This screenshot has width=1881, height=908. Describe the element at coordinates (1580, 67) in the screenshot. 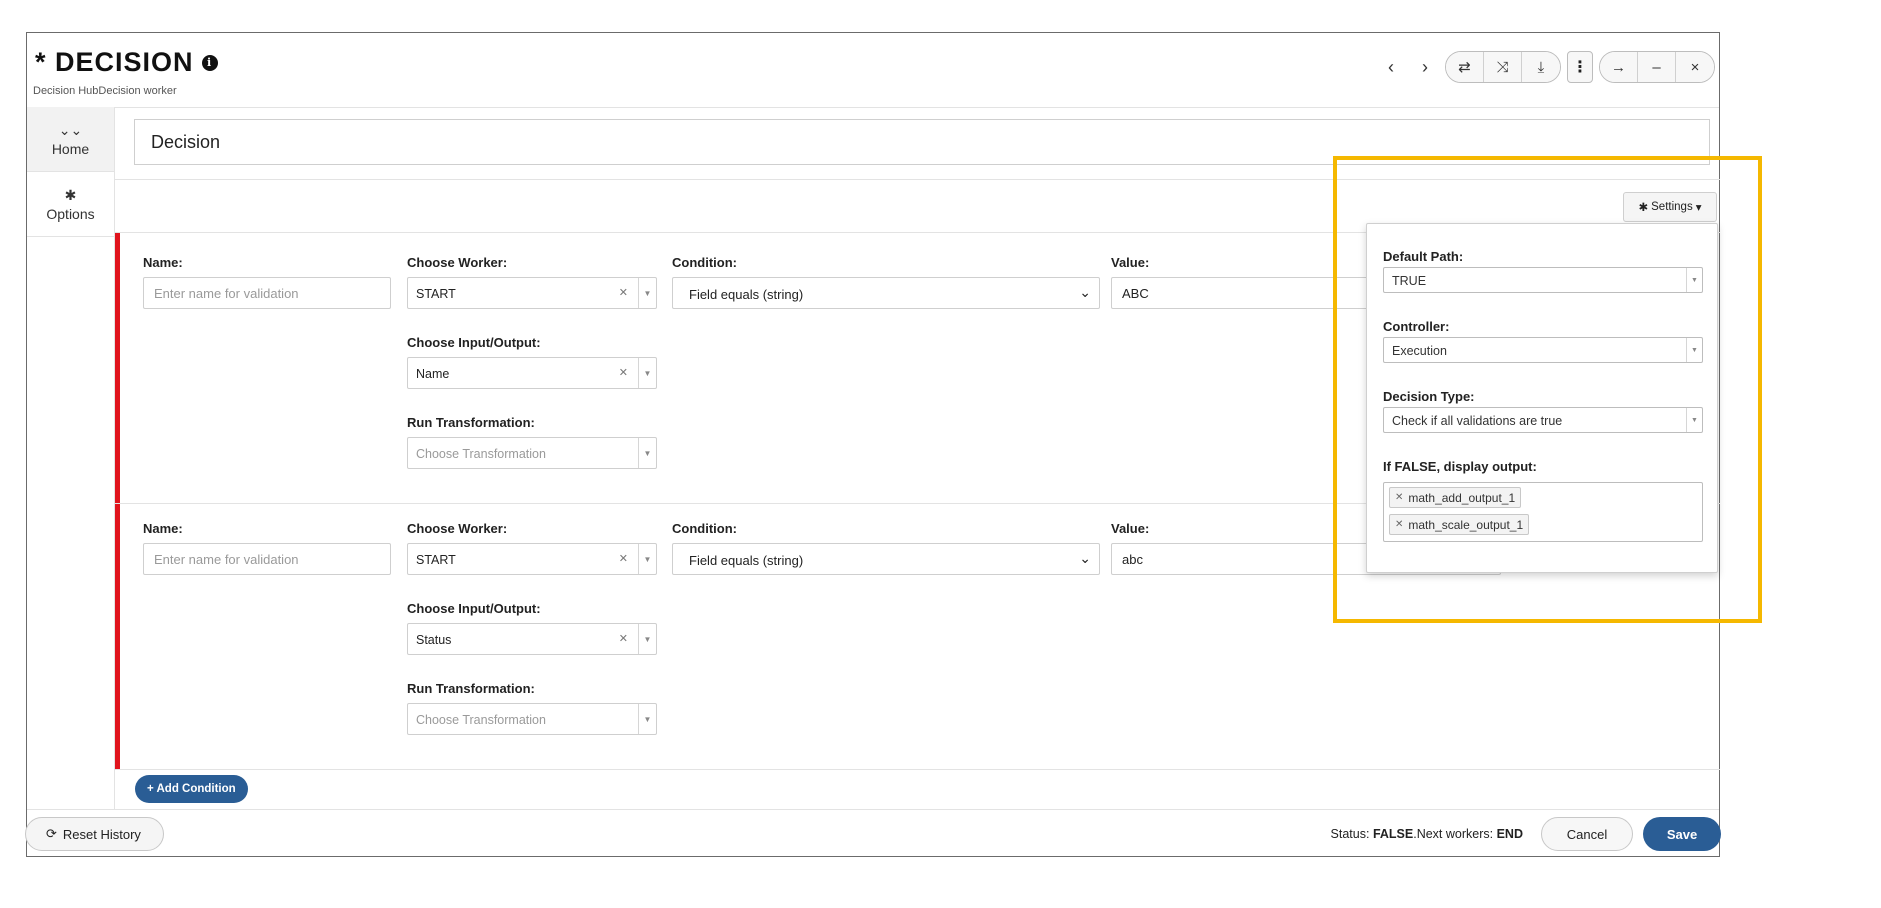

I see `more-options-icon: ⋮` at that location.